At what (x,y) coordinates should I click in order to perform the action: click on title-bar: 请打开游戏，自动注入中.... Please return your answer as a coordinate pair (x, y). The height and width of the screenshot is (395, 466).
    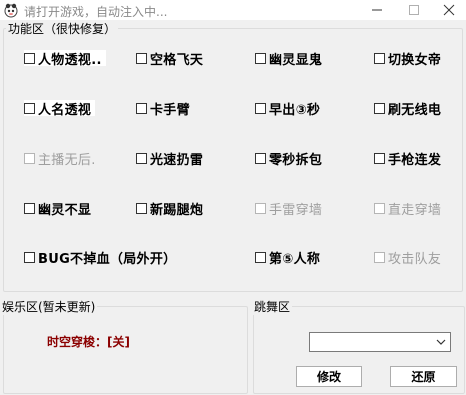
    Looking at the image, I should click on (233, 10).